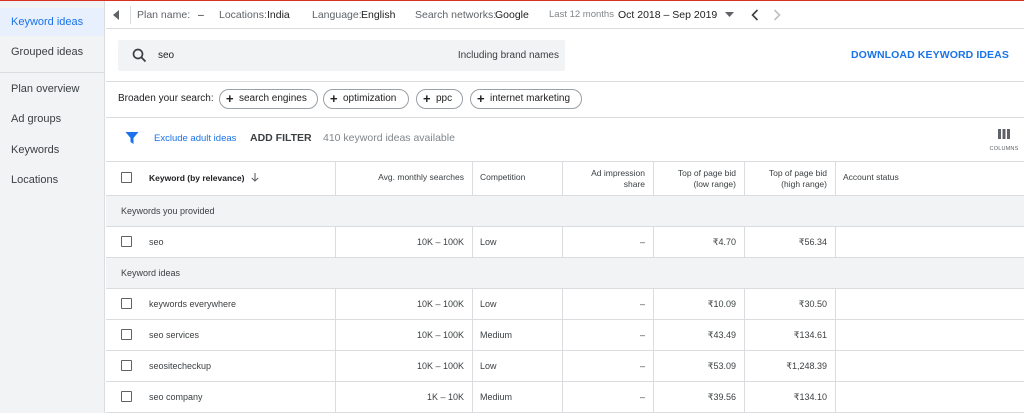 The height and width of the screenshot is (413, 1024). Describe the element at coordinates (166, 98) in the screenshot. I see `broaden-search-label: Broaden your search:` at that location.